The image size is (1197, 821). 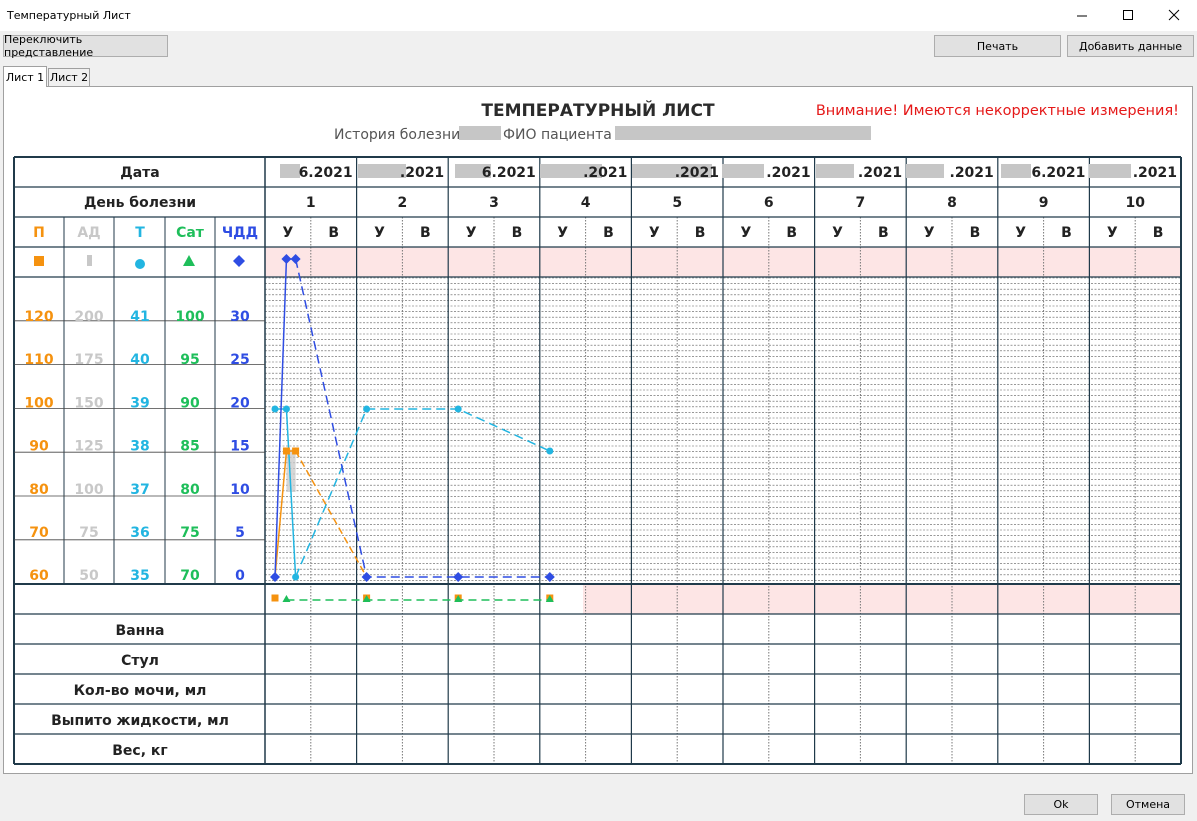 What do you see at coordinates (189, 260) in the screenshot?
I see `saturation-marker-icon` at bounding box center [189, 260].